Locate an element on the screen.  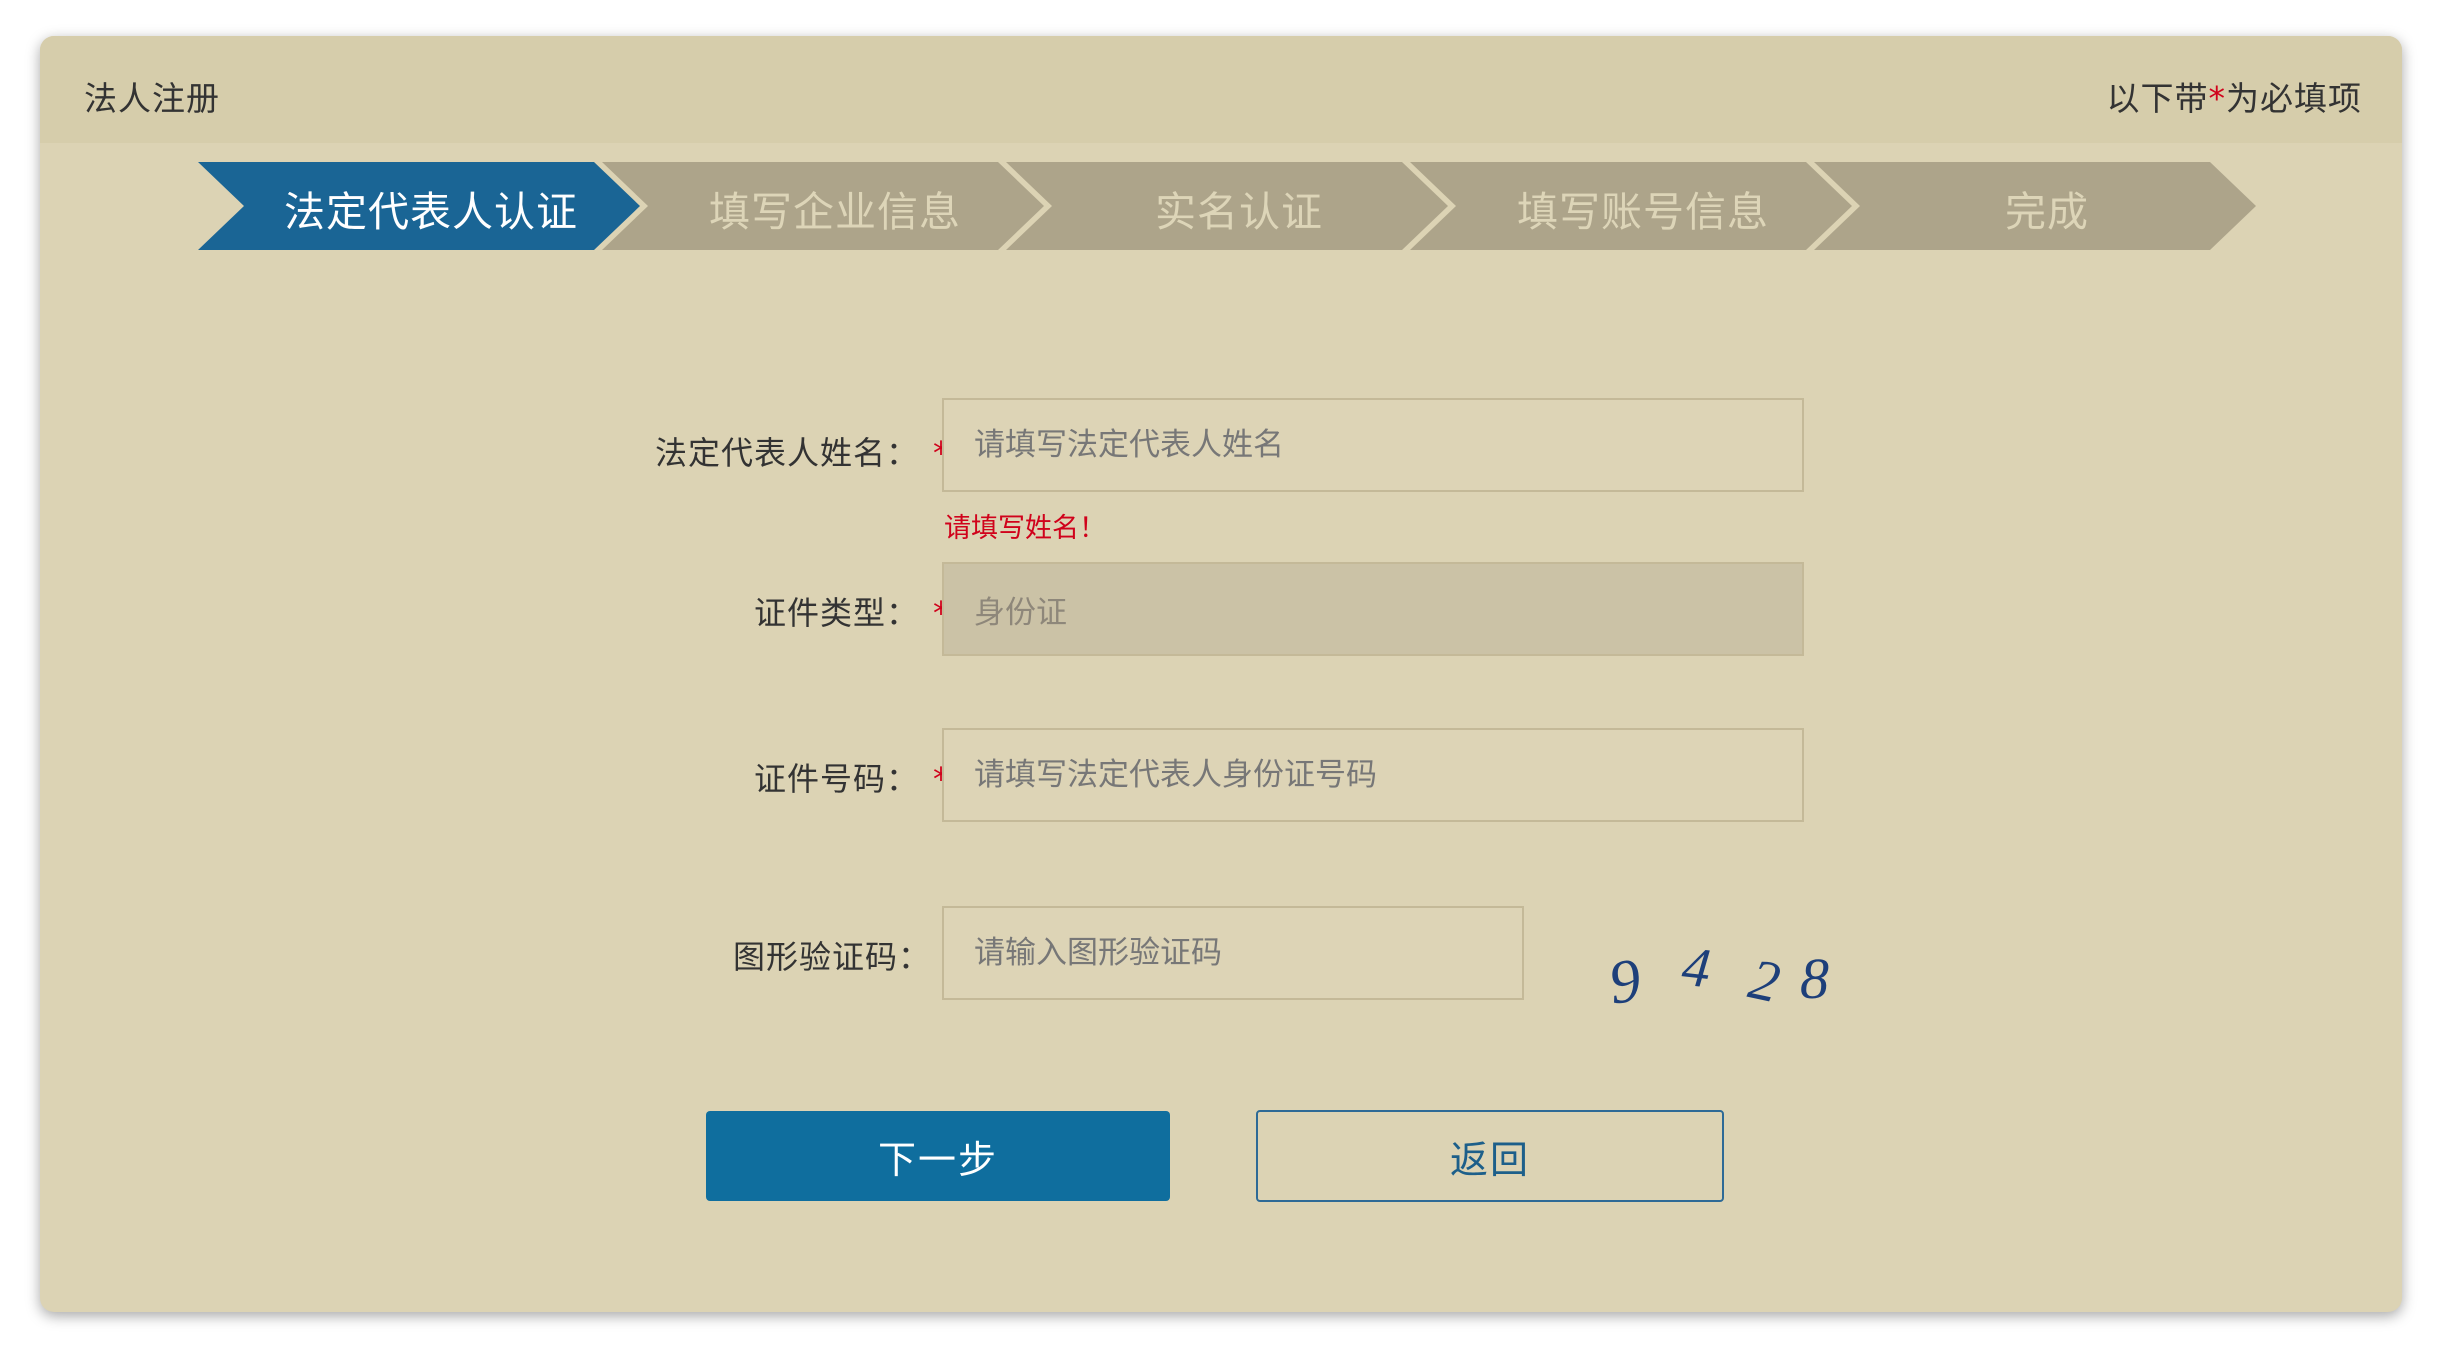
step-account-info: 填写账号信息 is located at coordinates (1643, 212).